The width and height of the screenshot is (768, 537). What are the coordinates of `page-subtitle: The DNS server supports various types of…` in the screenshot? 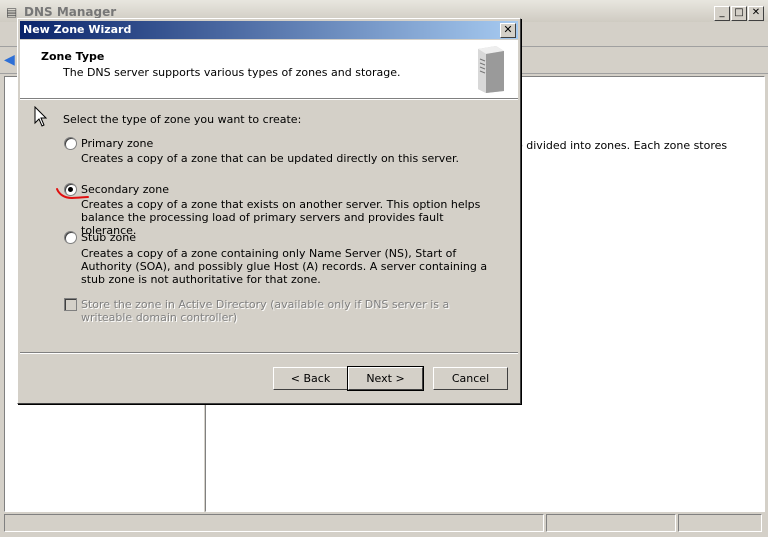 It's located at (232, 72).